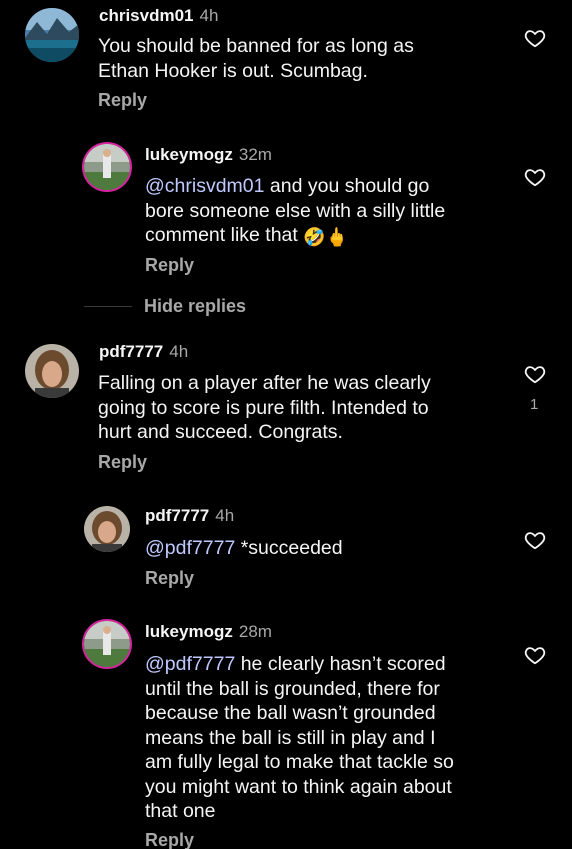 This screenshot has height=849, width=572. What do you see at coordinates (299, 762) in the screenshot?
I see `comment-line: am fully legal to make that tackle so` at bounding box center [299, 762].